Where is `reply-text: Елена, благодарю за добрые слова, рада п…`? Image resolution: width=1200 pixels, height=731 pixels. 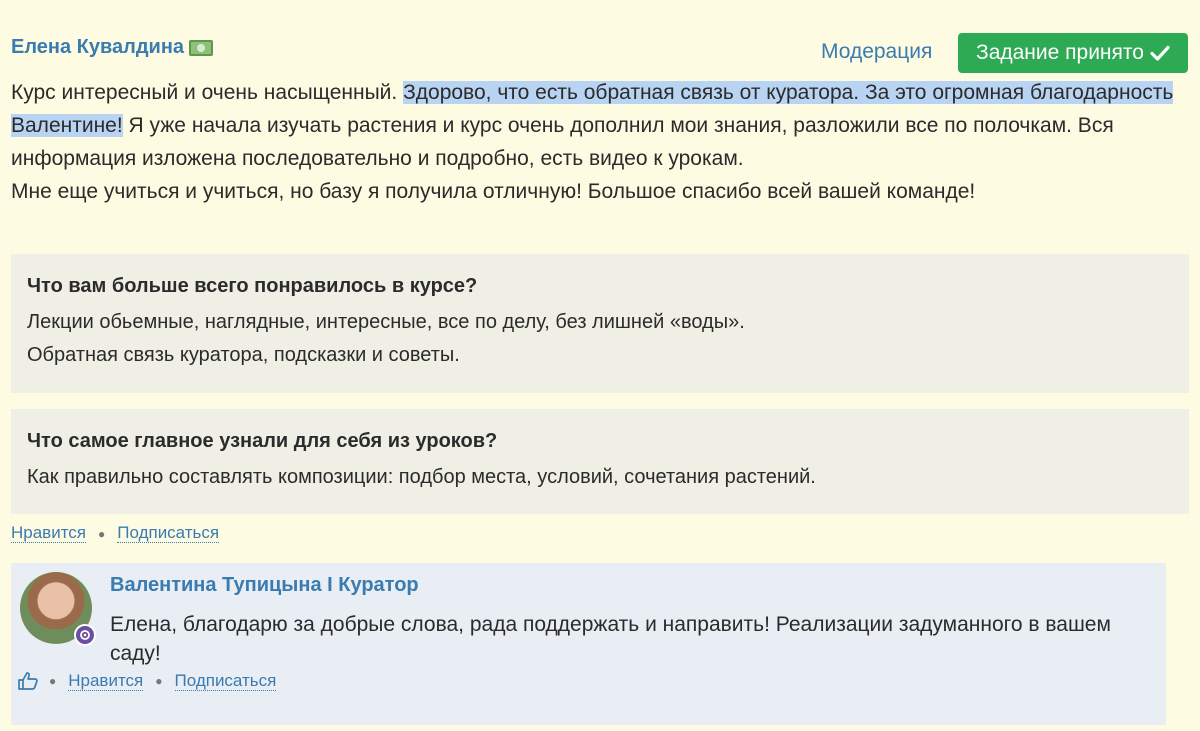 reply-text: Елена, благодарю за добрые слова, рада п… is located at coordinates (610, 639).